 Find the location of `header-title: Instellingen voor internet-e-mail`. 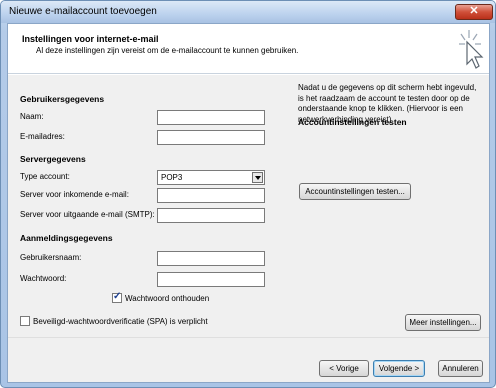

header-title: Instellingen voor internet-e-mail is located at coordinates (90, 39).